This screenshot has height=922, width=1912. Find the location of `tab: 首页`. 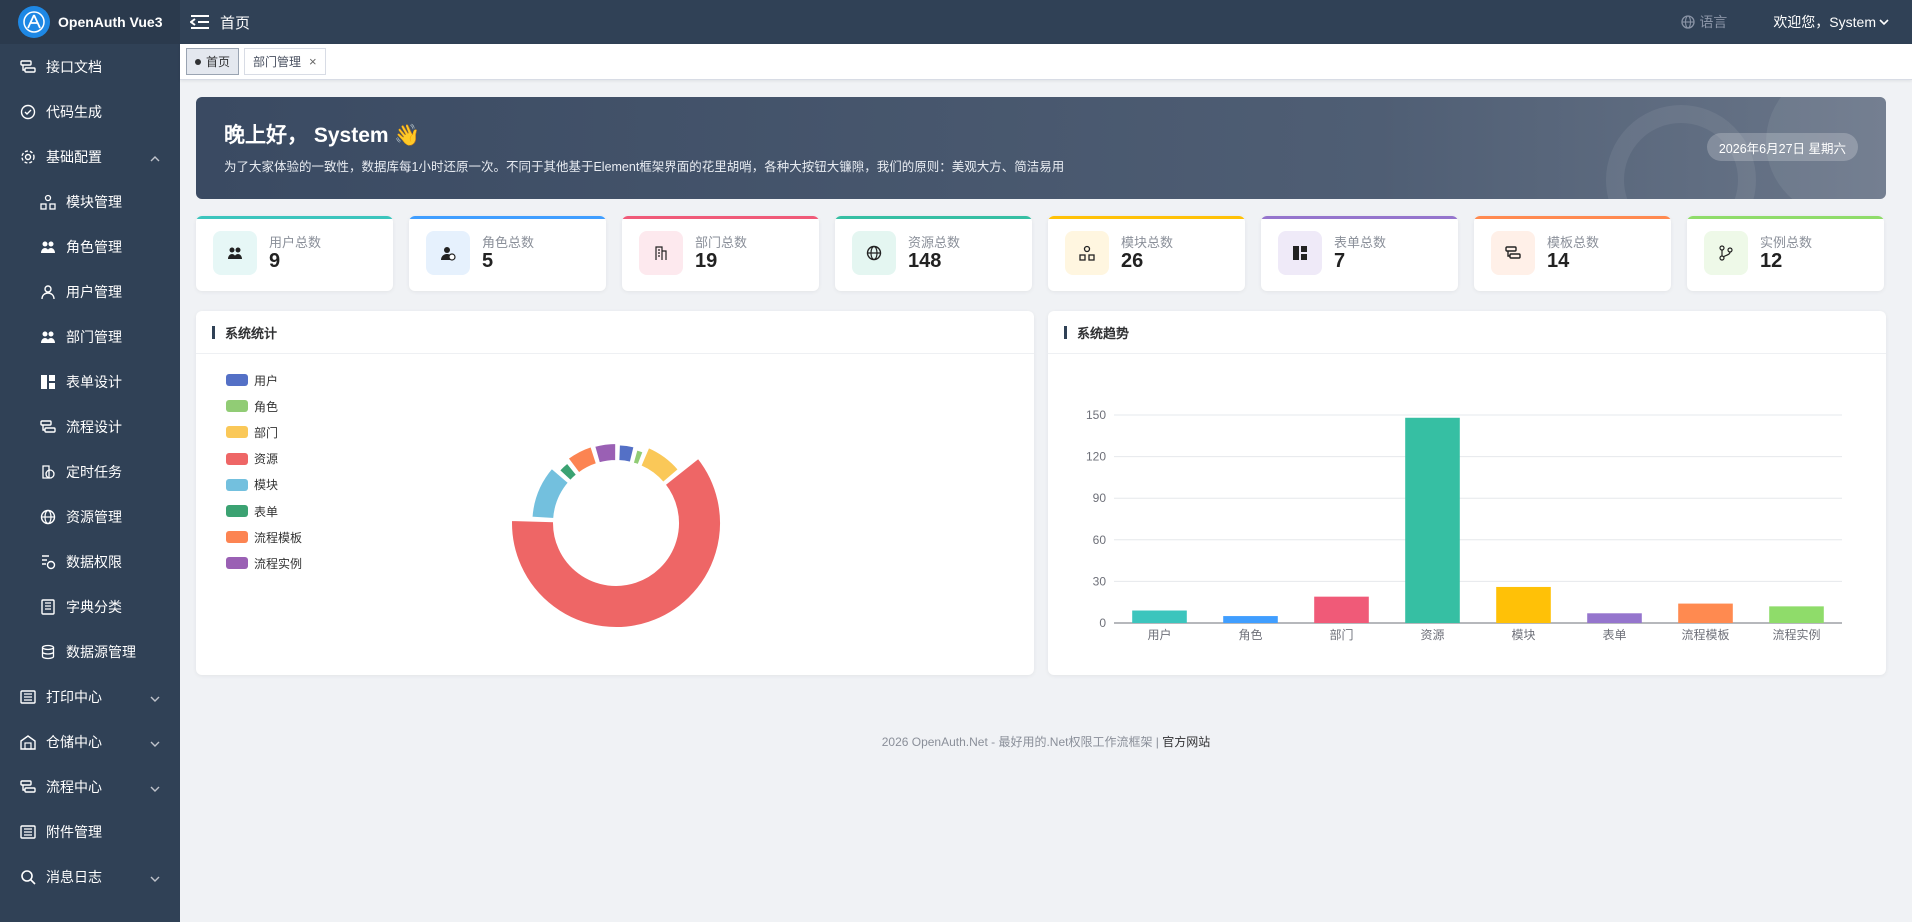

tab: 首页 is located at coordinates (213, 61).